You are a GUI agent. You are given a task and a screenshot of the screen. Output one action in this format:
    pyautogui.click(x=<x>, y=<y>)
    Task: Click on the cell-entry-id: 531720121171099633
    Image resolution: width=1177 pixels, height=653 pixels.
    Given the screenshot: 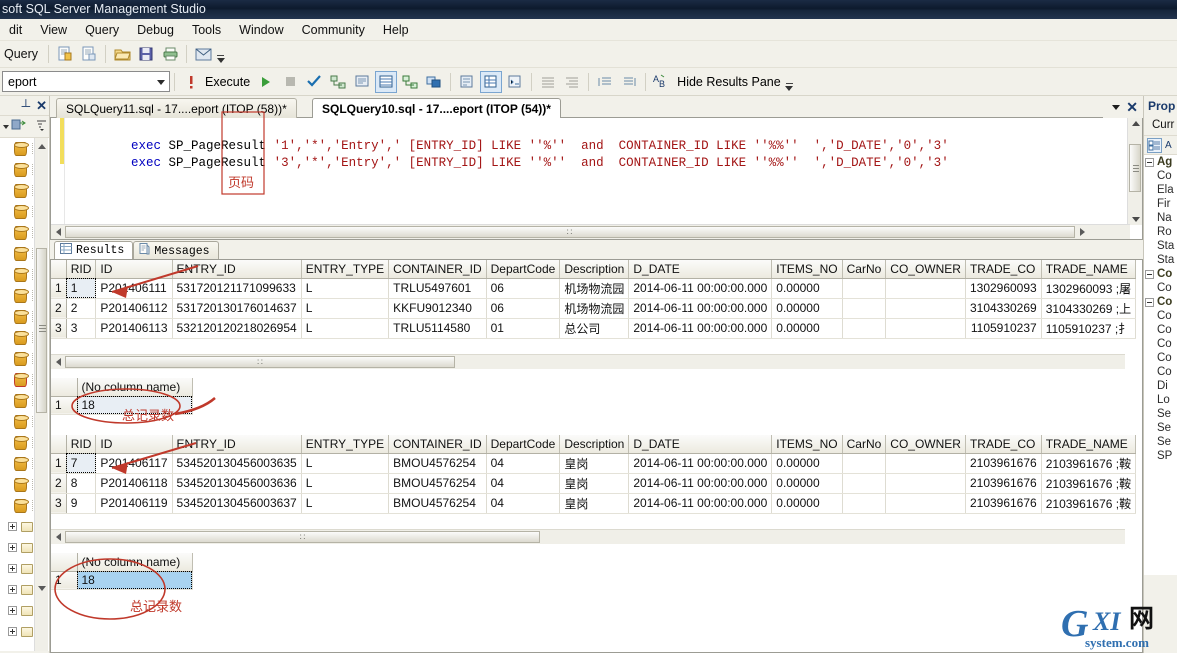 What is the action you would take?
    pyautogui.click(x=237, y=288)
    